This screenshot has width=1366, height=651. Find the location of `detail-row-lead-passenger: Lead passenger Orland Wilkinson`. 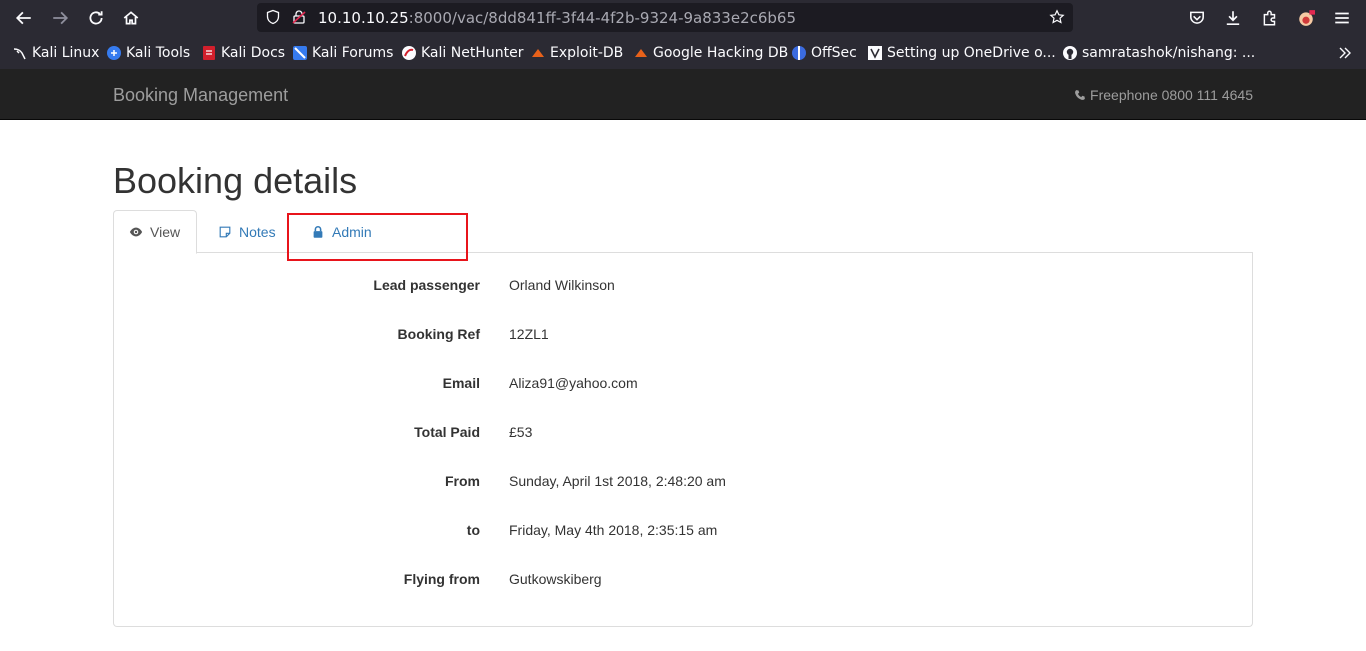

detail-row-lead-passenger: Lead passenger Orland Wilkinson is located at coordinates (684, 287).